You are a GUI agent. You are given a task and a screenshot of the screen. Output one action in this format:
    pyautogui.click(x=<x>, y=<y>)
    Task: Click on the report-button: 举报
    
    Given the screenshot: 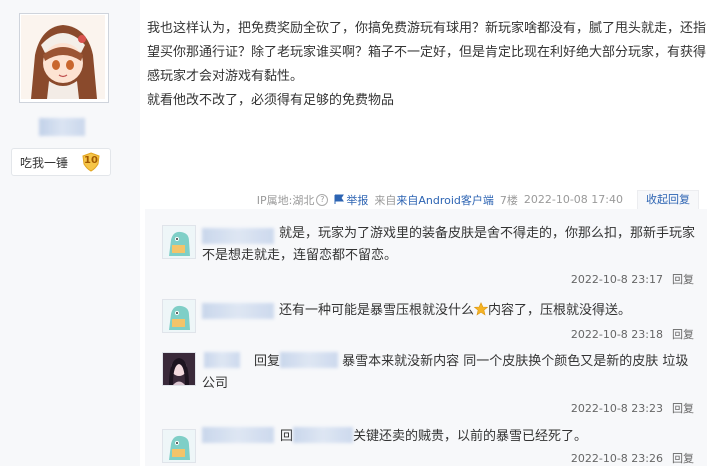 What is the action you would take?
    pyautogui.click(x=351, y=200)
    